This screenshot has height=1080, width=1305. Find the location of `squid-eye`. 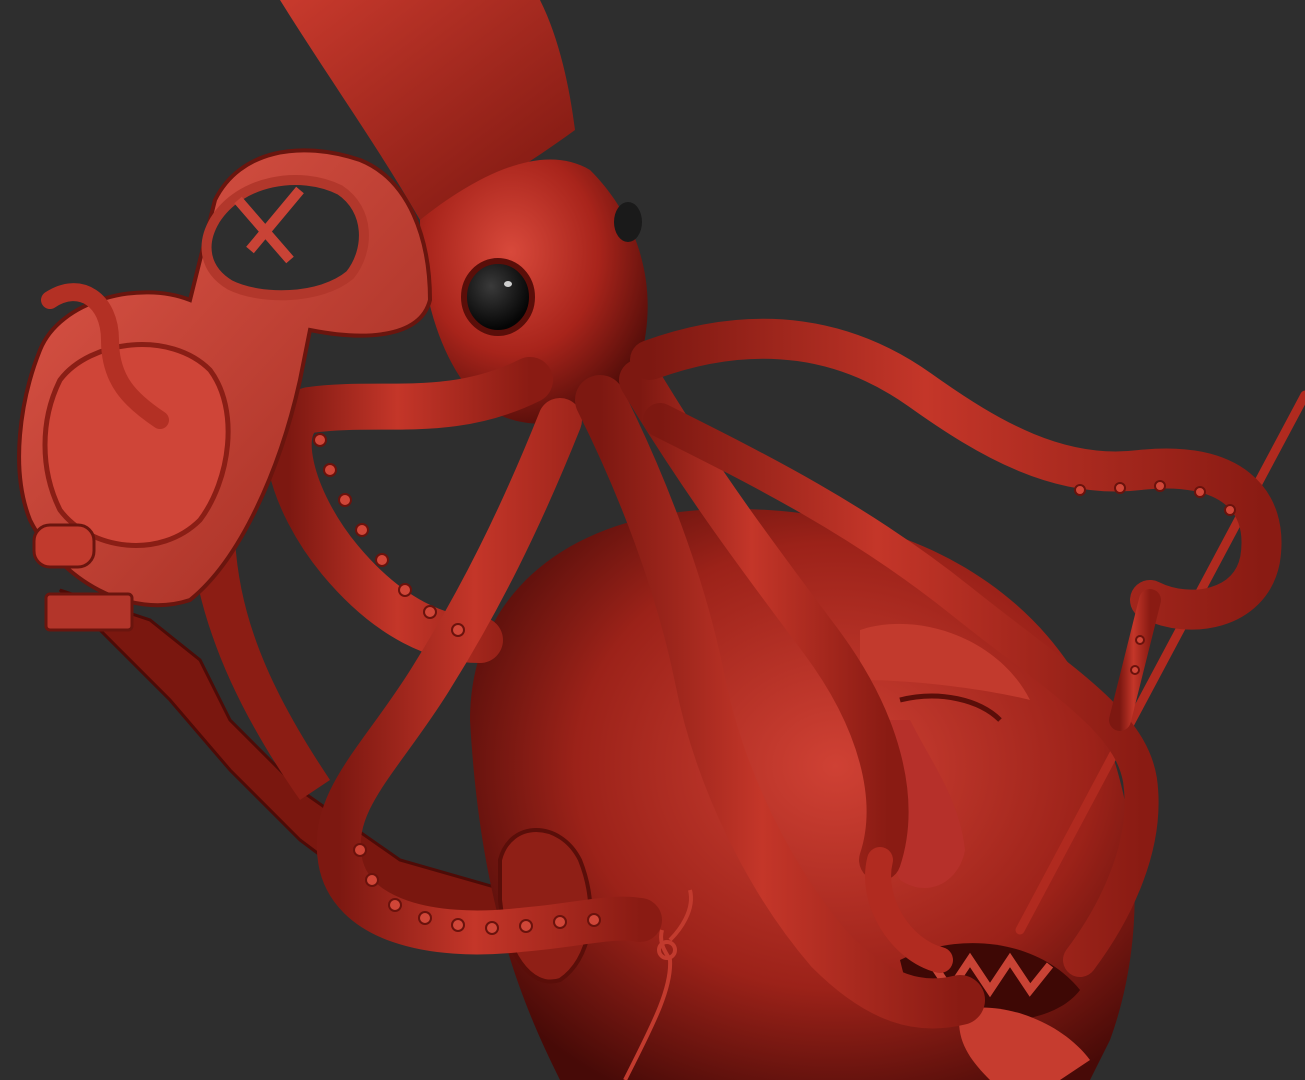

squid-eye is located at coordinates (498, 297).